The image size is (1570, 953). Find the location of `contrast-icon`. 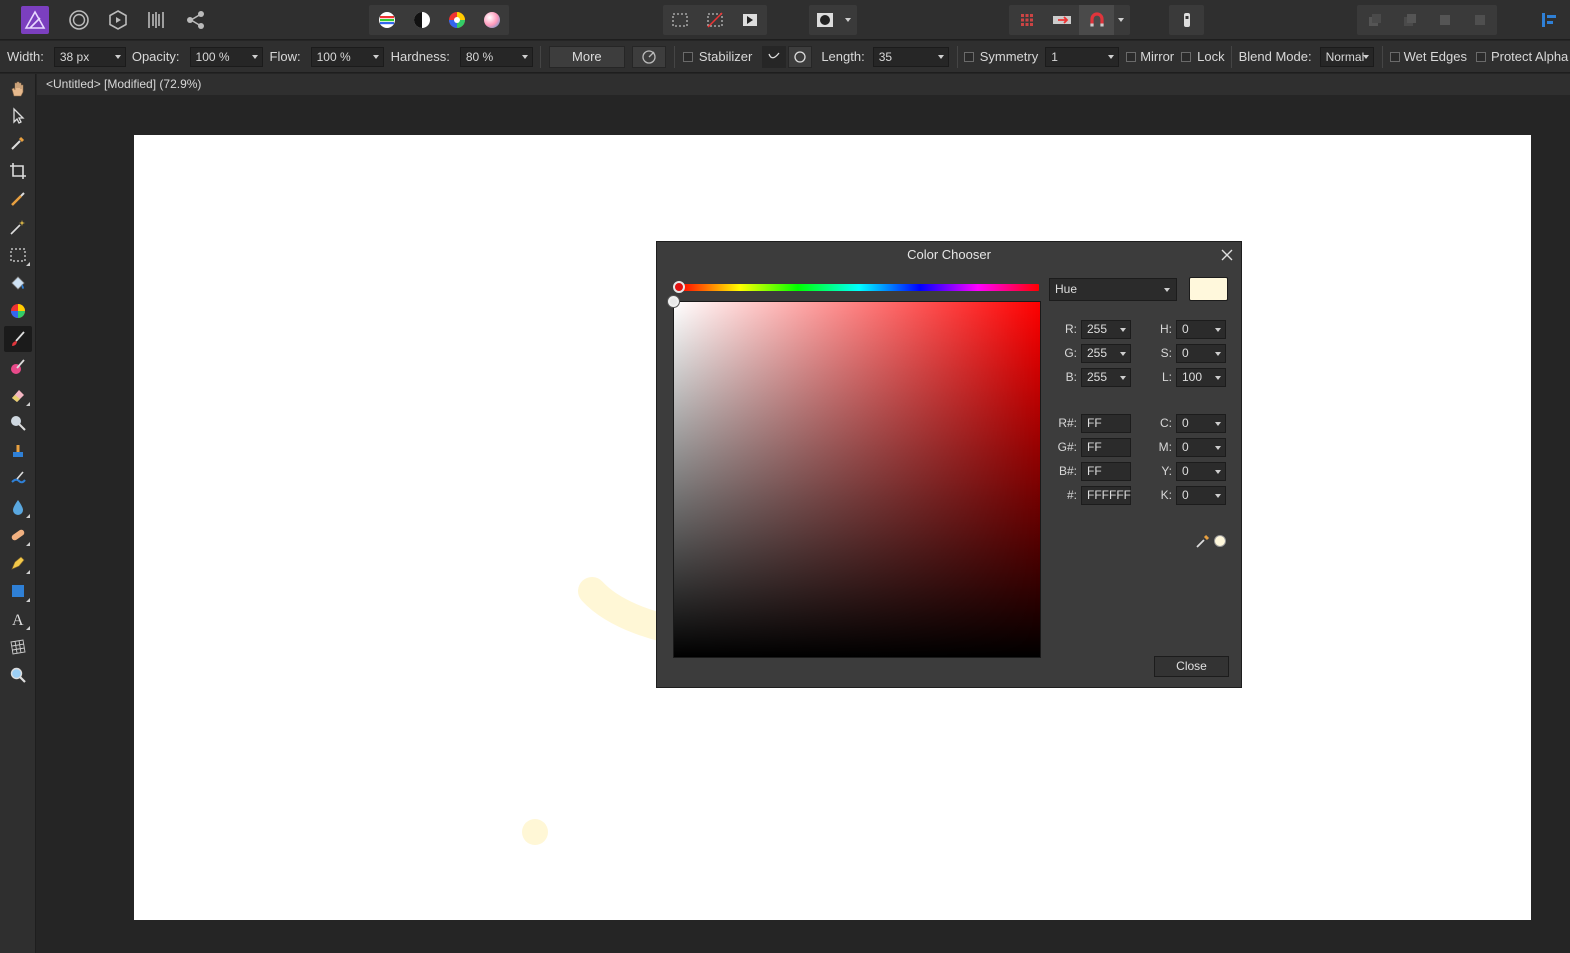

contrast-icon is located at coordinates (421, 20).